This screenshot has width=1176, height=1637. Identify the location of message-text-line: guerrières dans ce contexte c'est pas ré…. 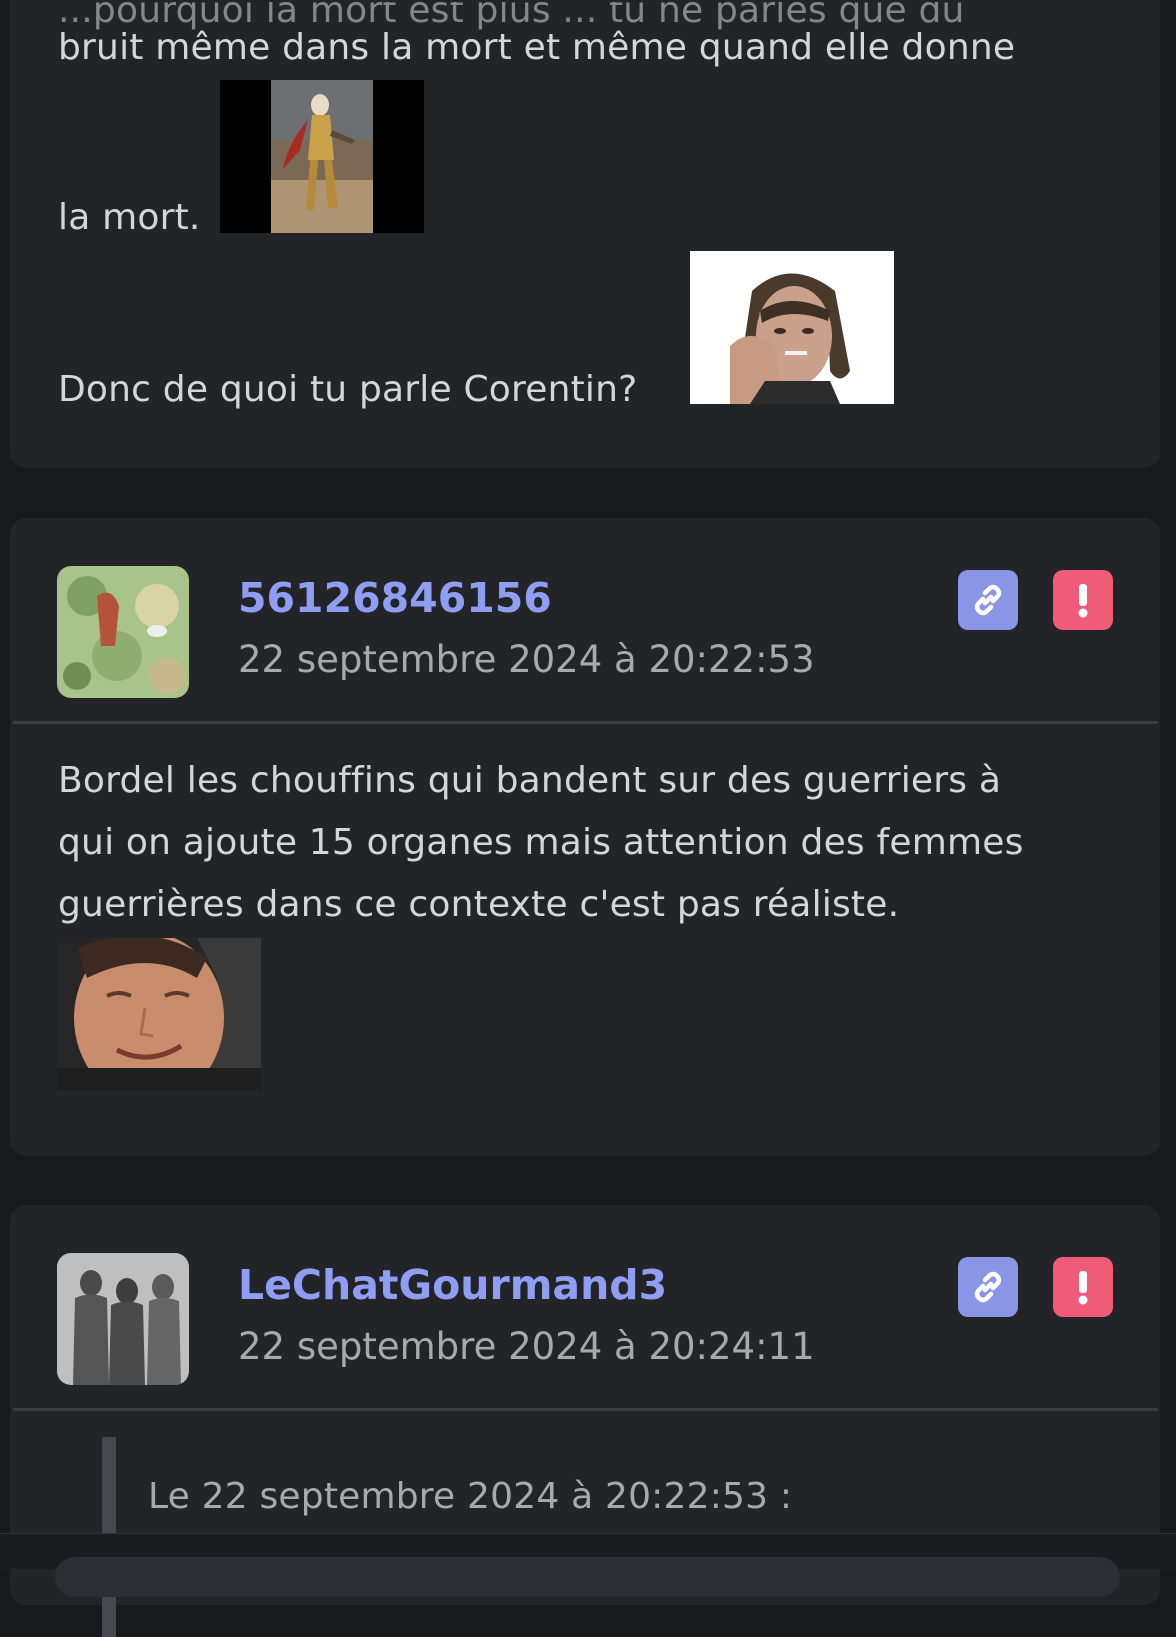
(479, 904).